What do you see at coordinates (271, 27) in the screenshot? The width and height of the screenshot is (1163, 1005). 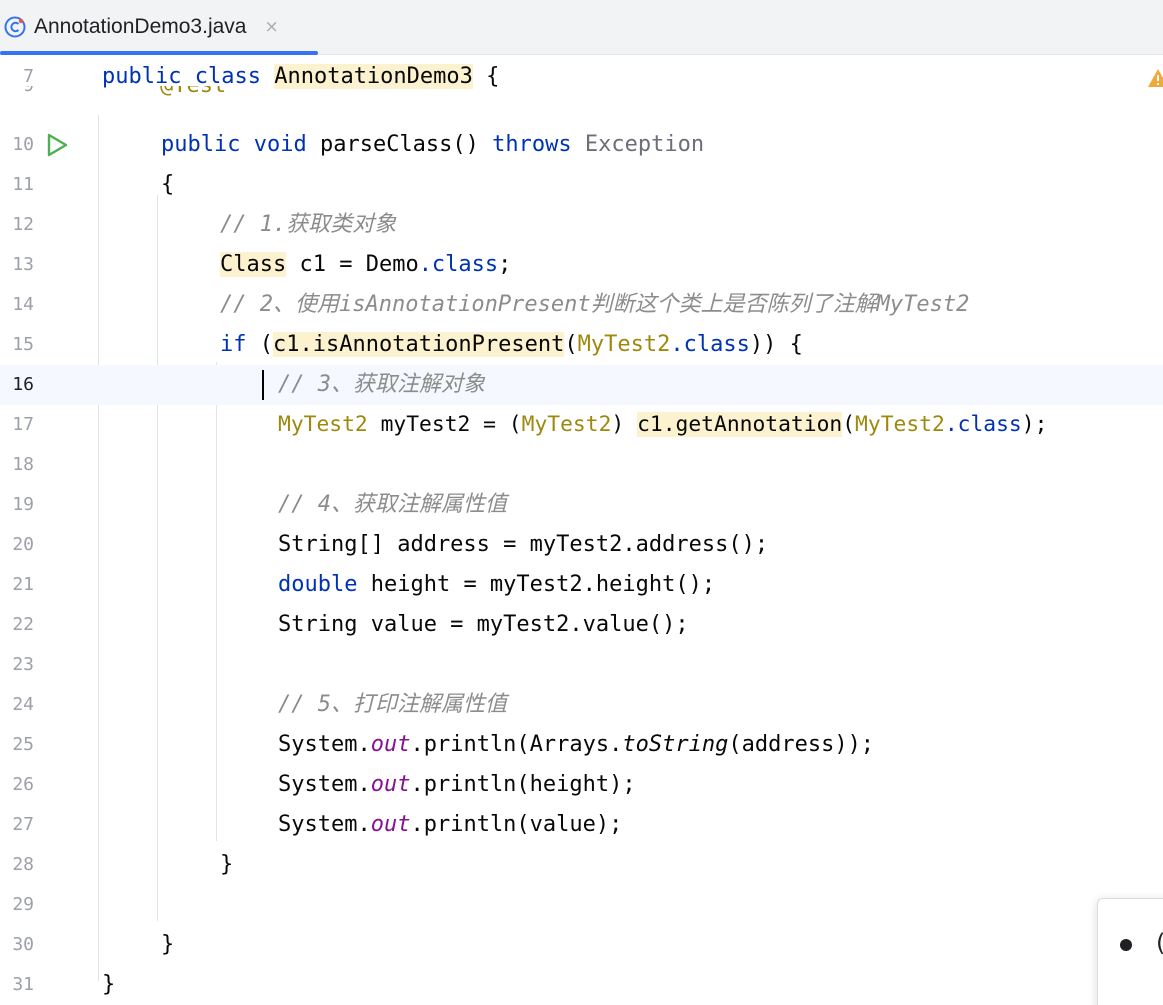 I see `close-icon: ×` at bounding box center [271, 27].